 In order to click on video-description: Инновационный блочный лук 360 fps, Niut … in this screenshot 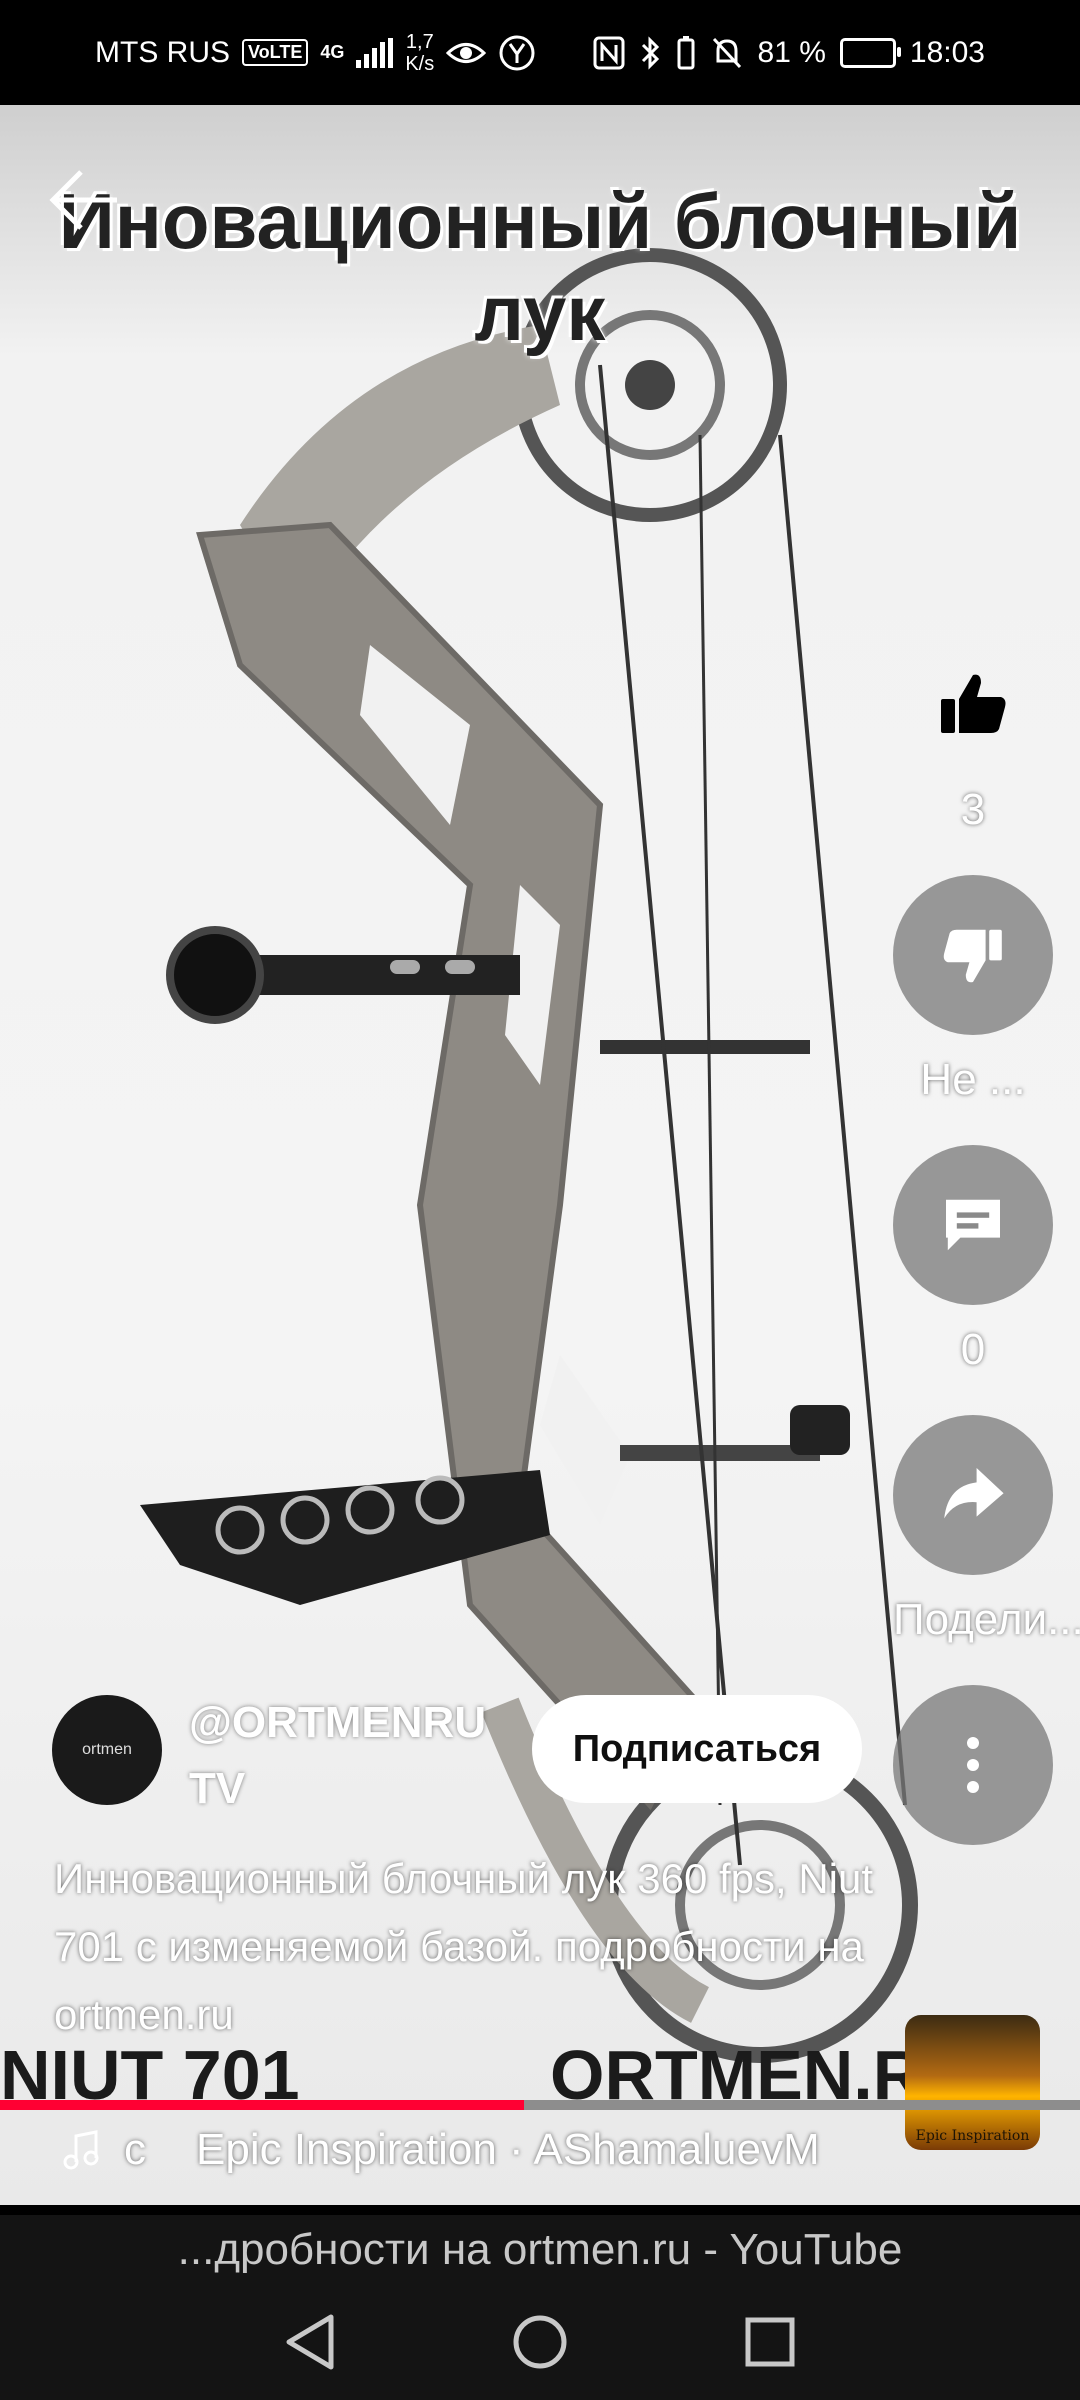, I will do `click(469, 1947)`.